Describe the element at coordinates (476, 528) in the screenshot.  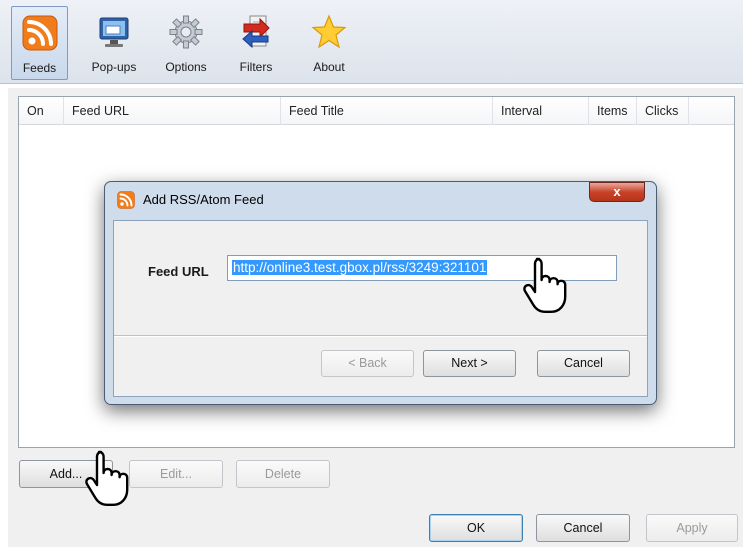
I see `ok-button: OK` at that location.